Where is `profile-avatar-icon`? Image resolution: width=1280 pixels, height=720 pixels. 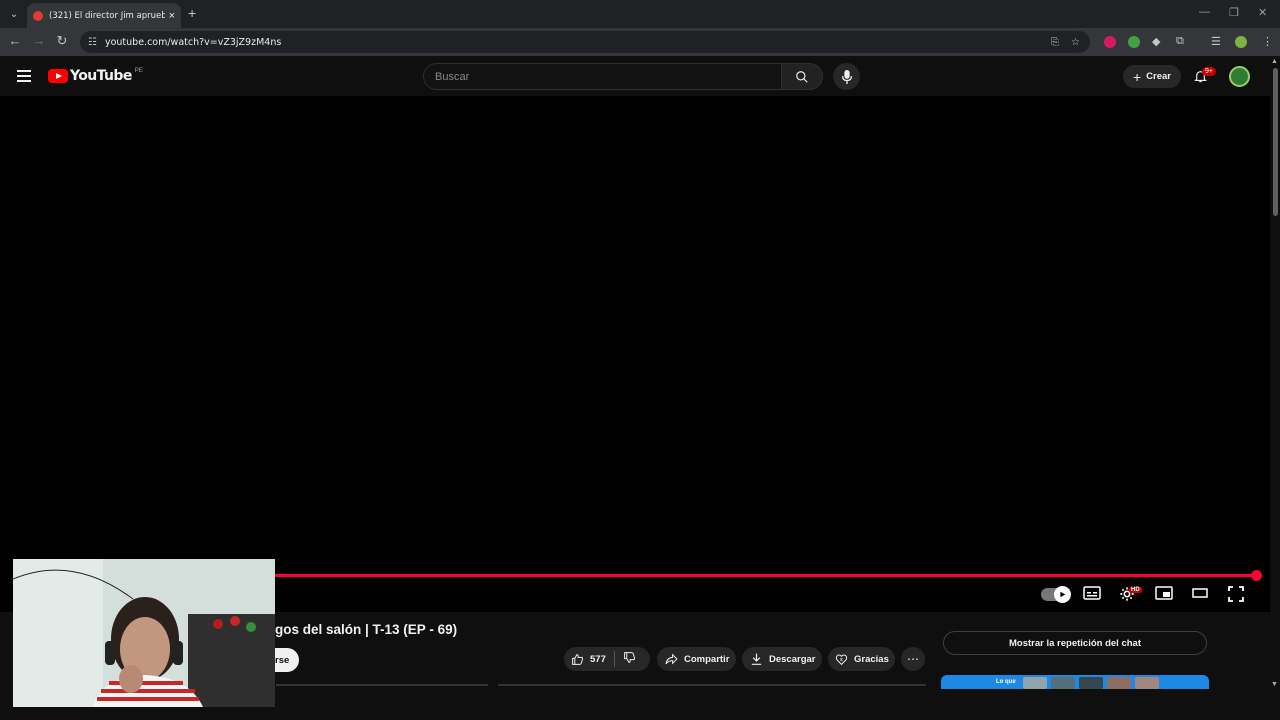 profile-avatar-icon is located at coordinates (1241, 42).